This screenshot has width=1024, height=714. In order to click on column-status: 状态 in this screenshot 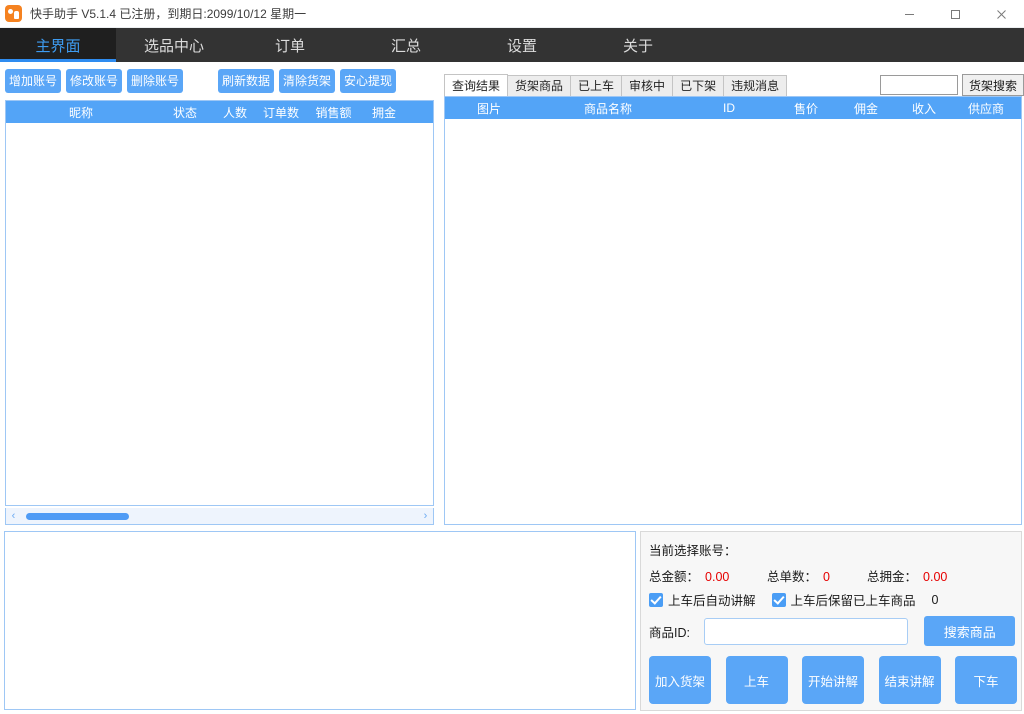, I will do `click(184, 112)`.